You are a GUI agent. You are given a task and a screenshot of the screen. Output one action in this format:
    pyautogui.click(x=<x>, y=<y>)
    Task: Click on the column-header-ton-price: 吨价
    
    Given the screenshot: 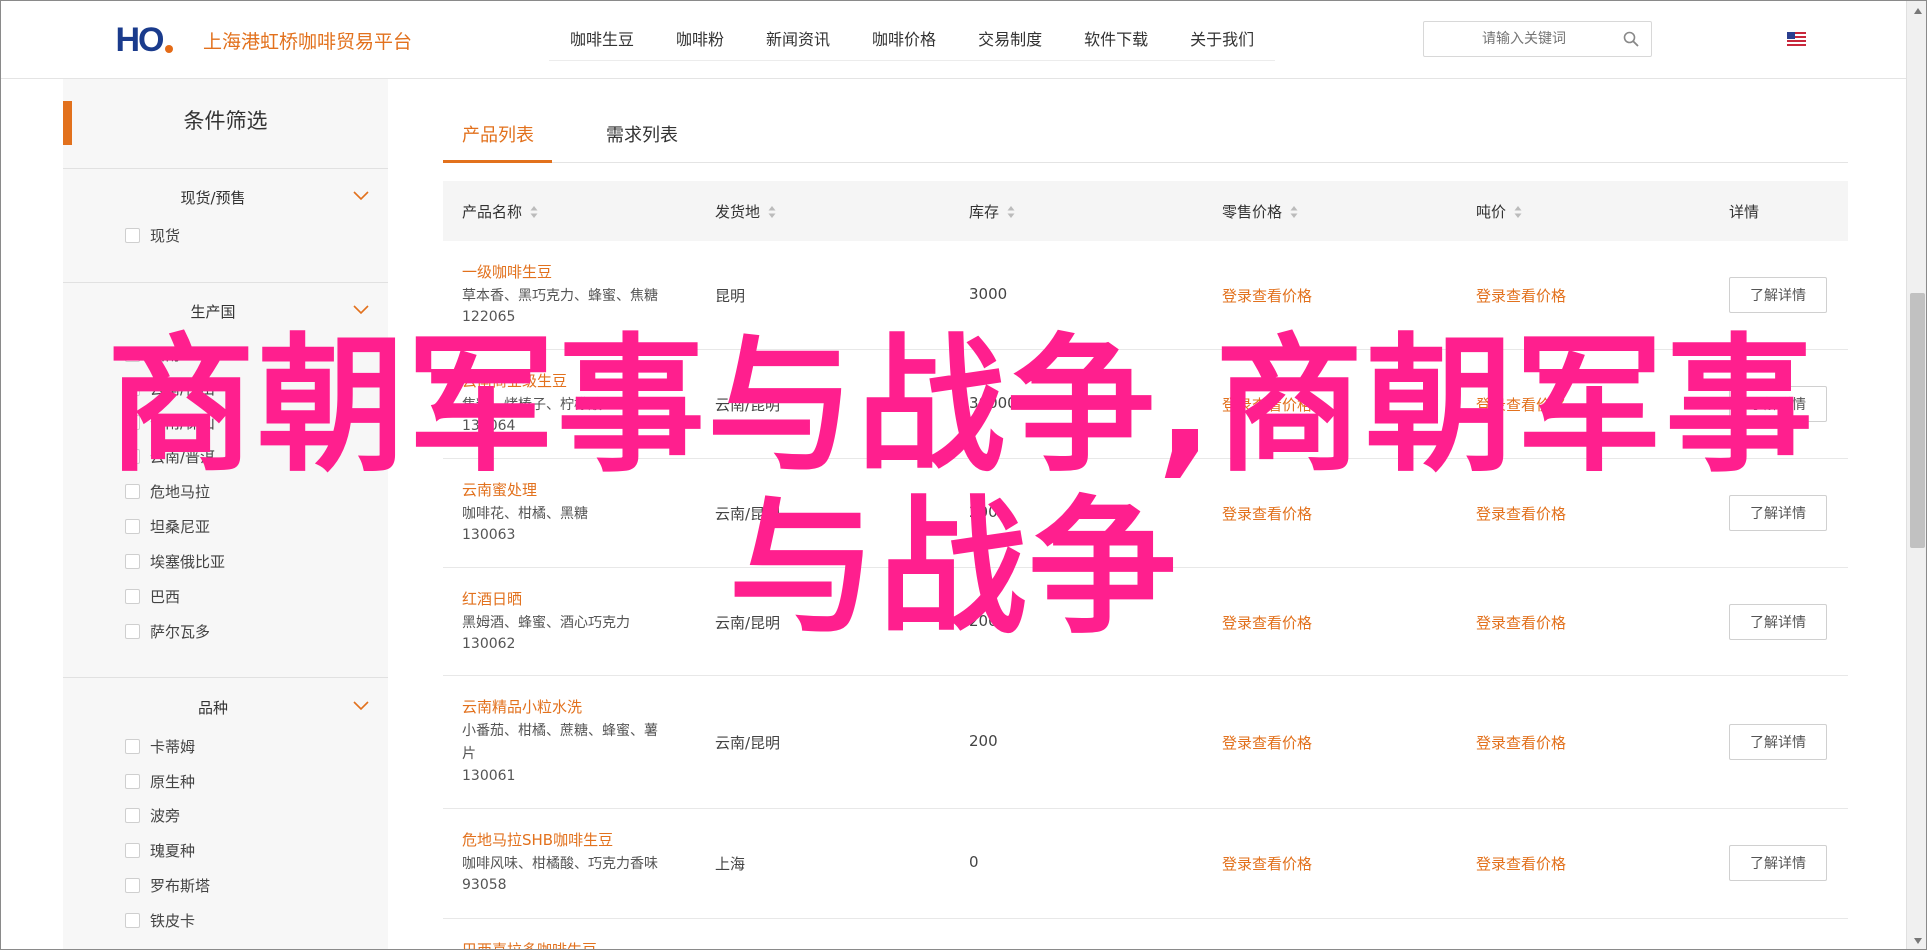 What is the action you would take?
    pyautogui.click(x=1499, y=211)
    